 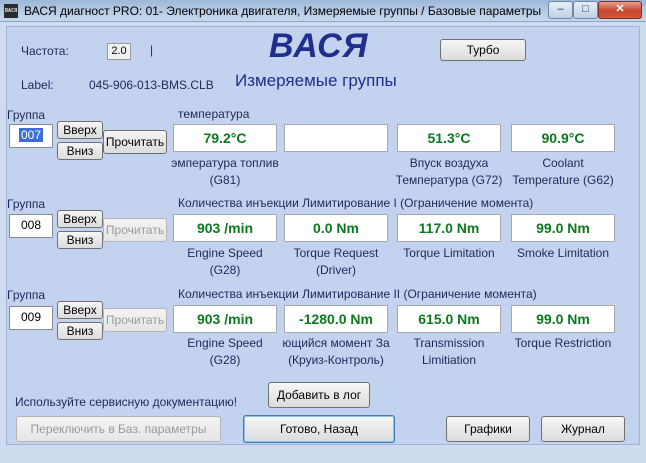 I want to click on label-value: 045-906-013-BMS.CLB, so click(x=151, y=85).